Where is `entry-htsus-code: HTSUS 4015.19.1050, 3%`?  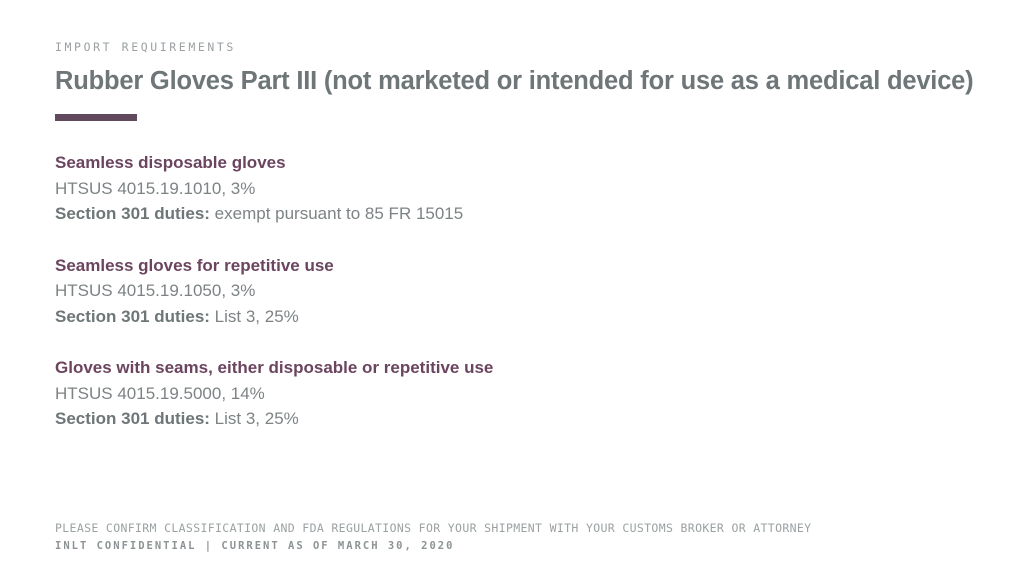 entry-htsus-code: HTSUS 4015.19.1050, 3% is located at coordinates (155, 290).